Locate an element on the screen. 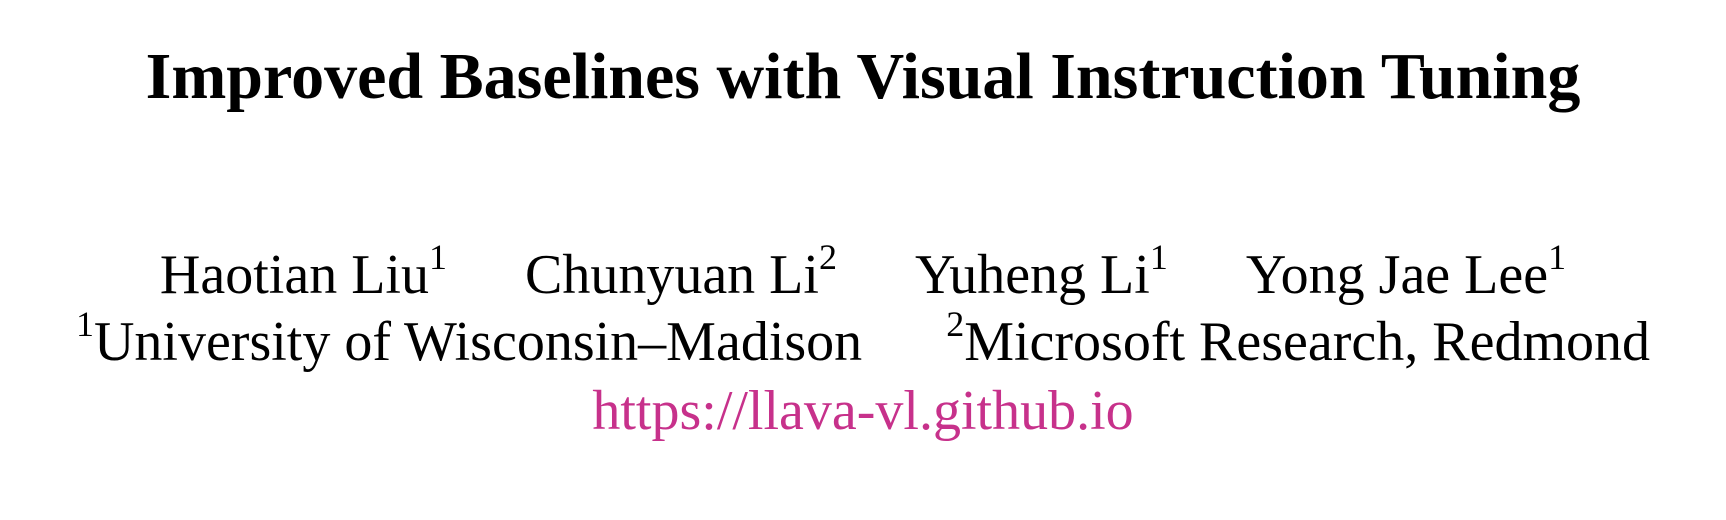 This screenshot has width=1726, height=520. author-1: Haotian Liu1 is located at coordinates (303, 272).